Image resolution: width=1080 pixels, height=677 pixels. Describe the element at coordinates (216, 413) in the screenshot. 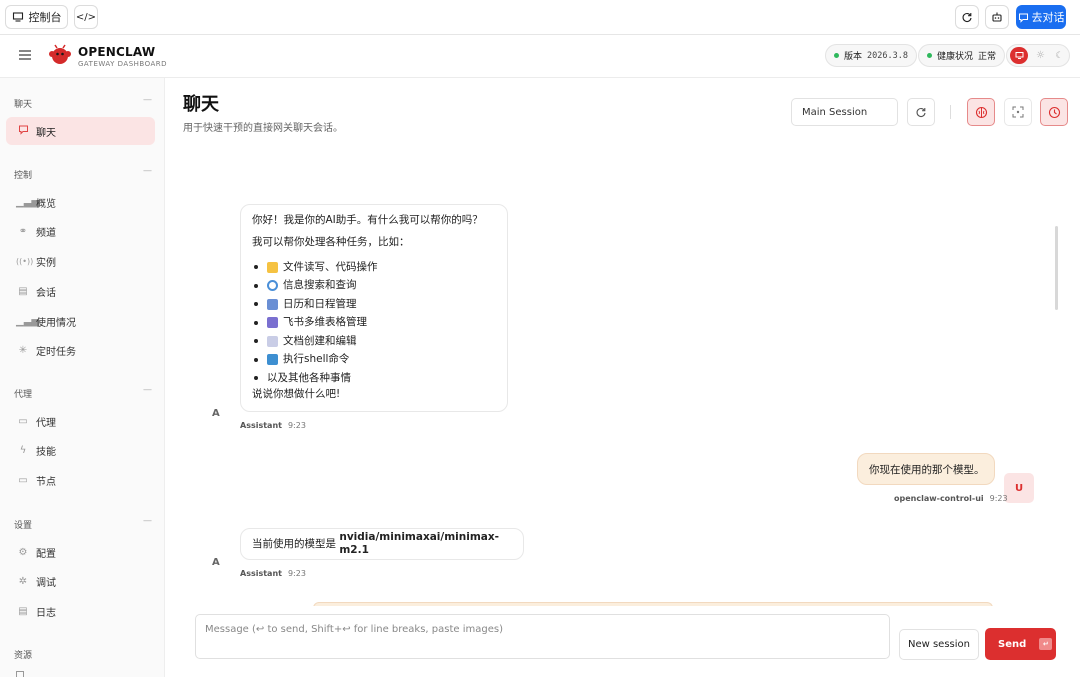

I see `assistant-avatar: A` at that location.